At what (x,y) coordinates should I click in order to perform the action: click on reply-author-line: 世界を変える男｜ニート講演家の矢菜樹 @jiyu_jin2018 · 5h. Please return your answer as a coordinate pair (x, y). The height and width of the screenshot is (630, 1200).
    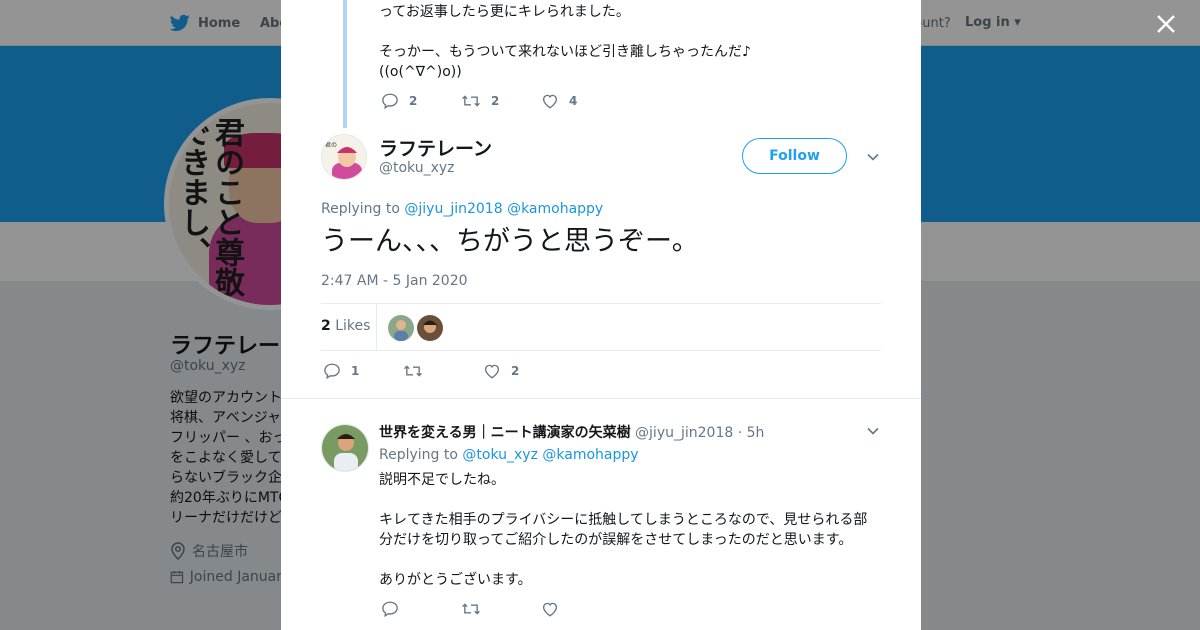
    Looking at the image, I should click on (571, 432).